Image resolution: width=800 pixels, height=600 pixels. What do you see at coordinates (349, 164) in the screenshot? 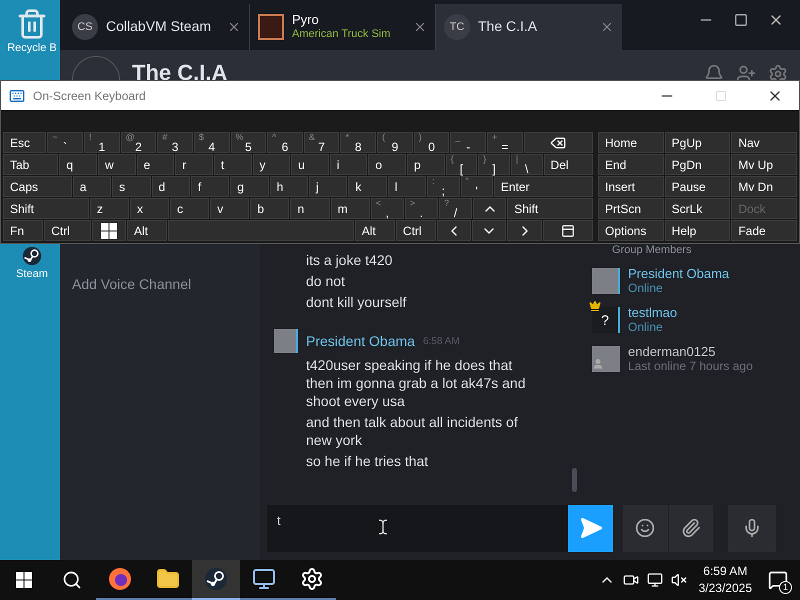
I see `keyboard-key: i` at bounding box center [349, 164].